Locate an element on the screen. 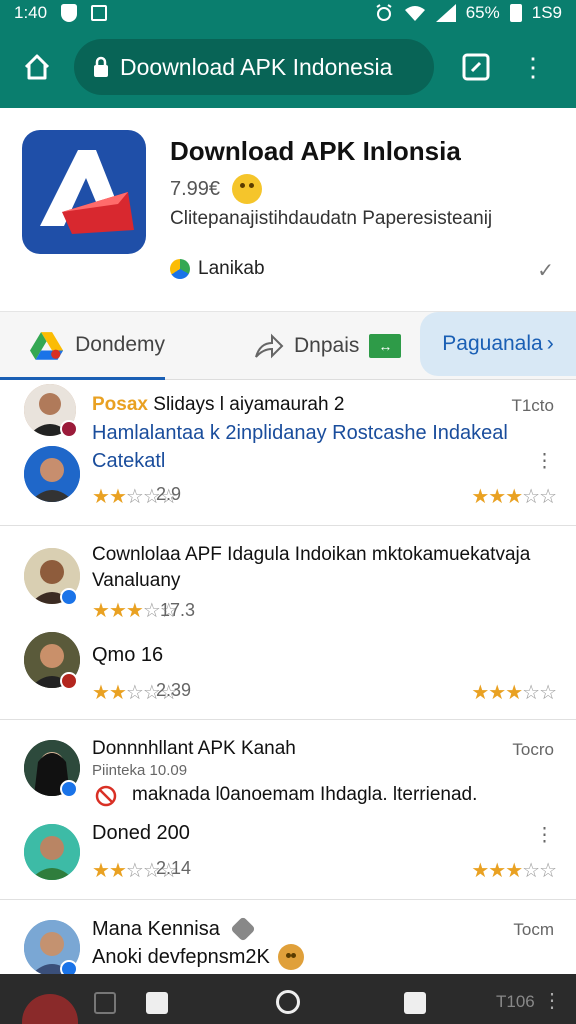  signal-icon is located at coordinates (445, 13).